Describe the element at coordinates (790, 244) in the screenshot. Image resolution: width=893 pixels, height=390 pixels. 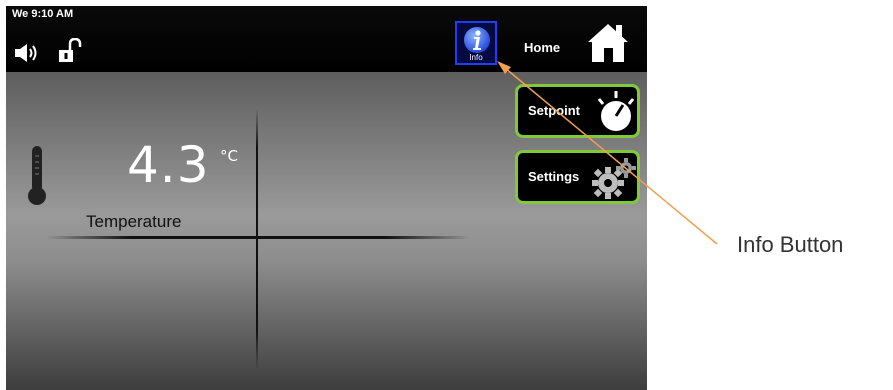
I see `callout-label: Info Button` at that location.